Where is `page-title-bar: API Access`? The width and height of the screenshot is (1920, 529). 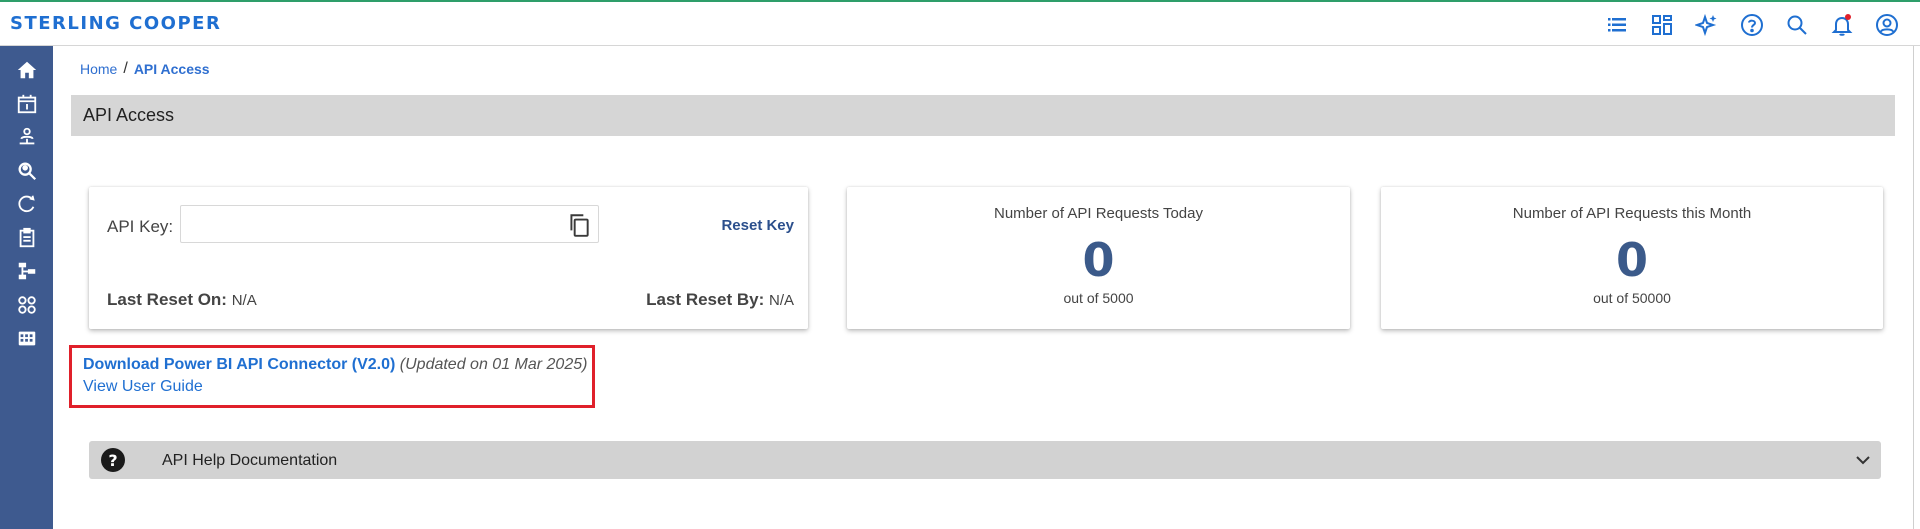
page-title-bar: API Access is located at coordinates (983, 115).